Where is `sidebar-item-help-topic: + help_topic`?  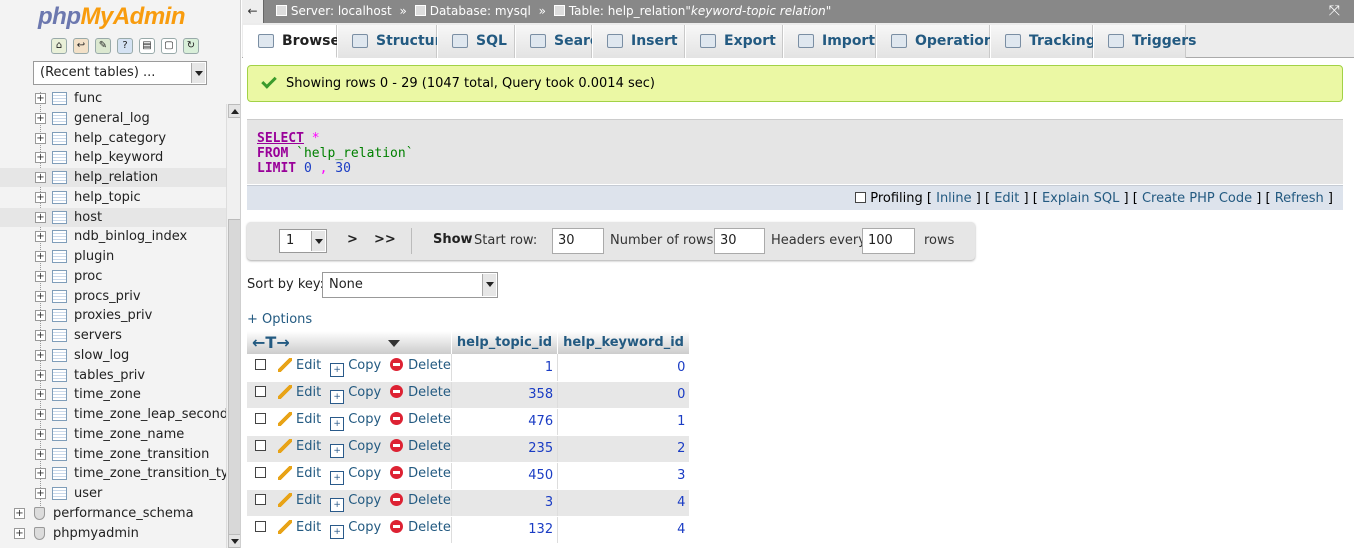
sidebar-item-help-topic: + help_topic is located at coordinates (113, 197).